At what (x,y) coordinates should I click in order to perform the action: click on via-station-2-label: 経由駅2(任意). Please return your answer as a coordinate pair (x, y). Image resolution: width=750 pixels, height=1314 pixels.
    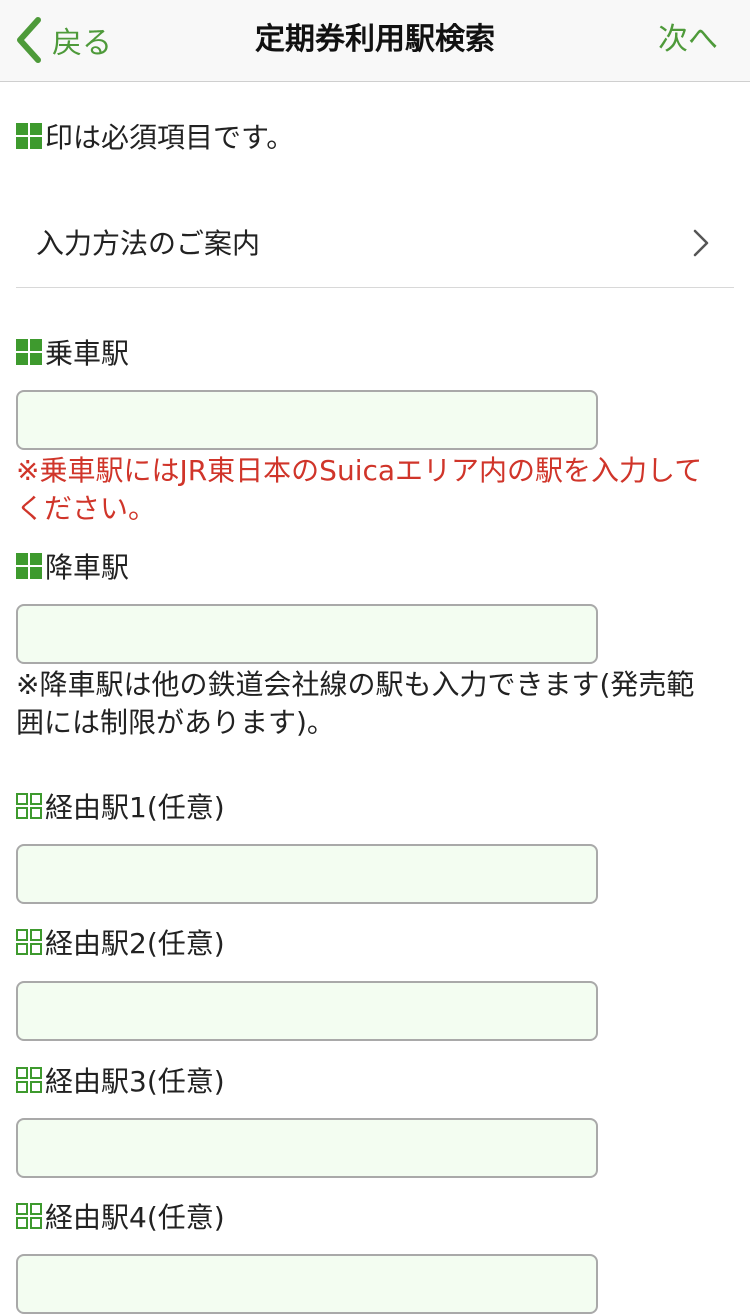
    Looking at the image, I should click on (120, 942).